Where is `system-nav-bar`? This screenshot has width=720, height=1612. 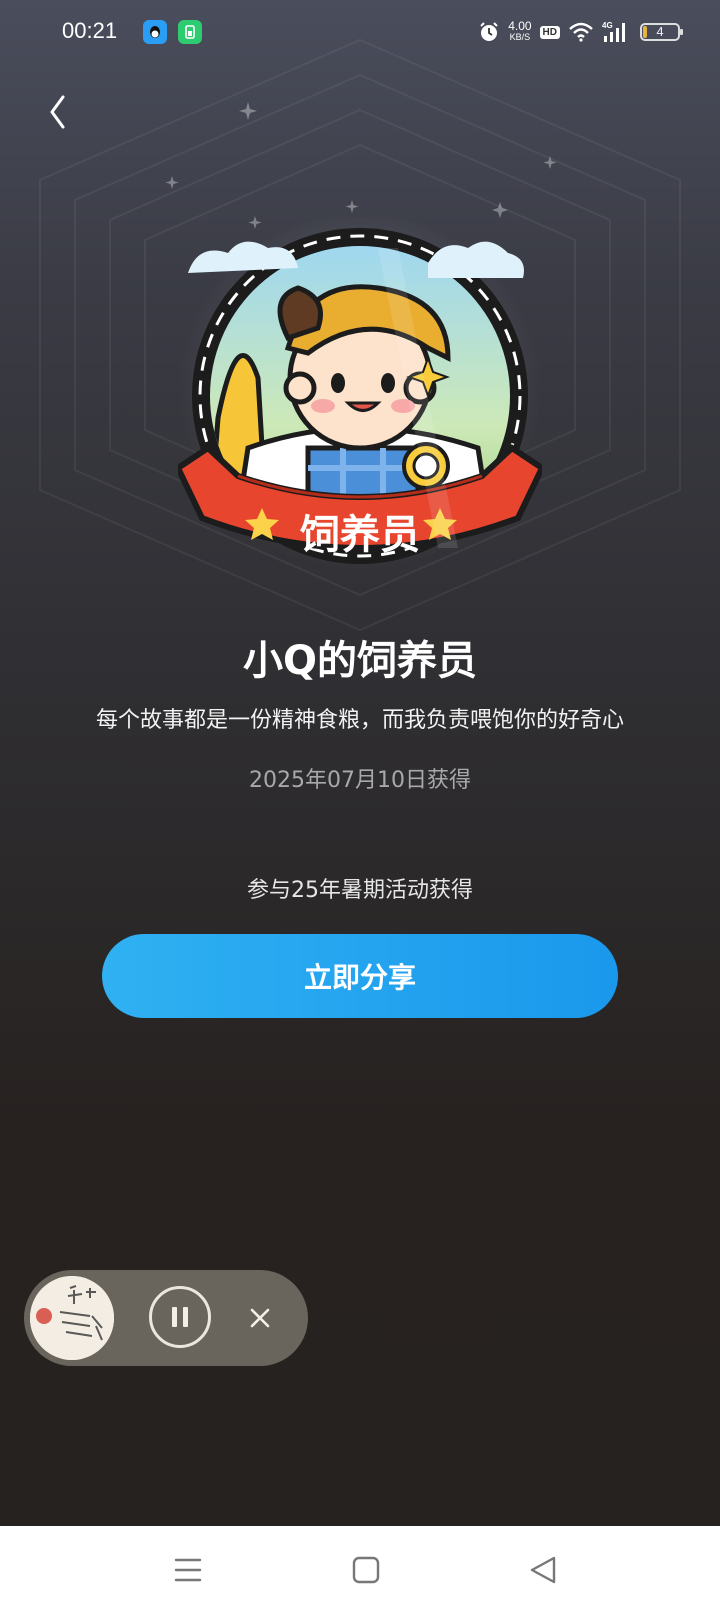 system-nav-bar is located at coordinates (360, 1569).